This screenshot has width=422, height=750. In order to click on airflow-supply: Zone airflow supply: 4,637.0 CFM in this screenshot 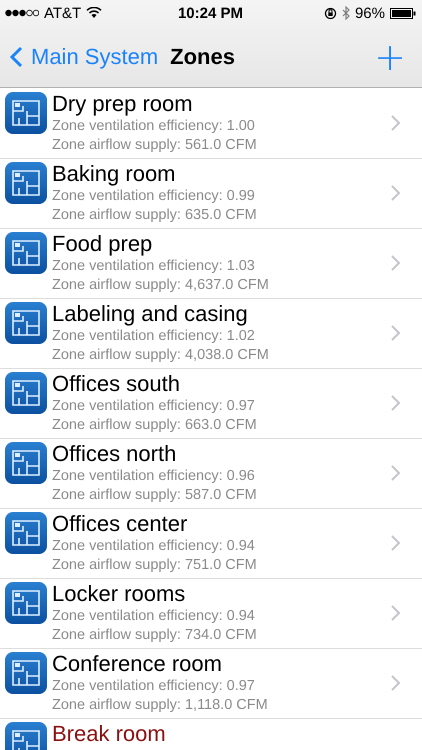, I will do `click(161, 285)`.